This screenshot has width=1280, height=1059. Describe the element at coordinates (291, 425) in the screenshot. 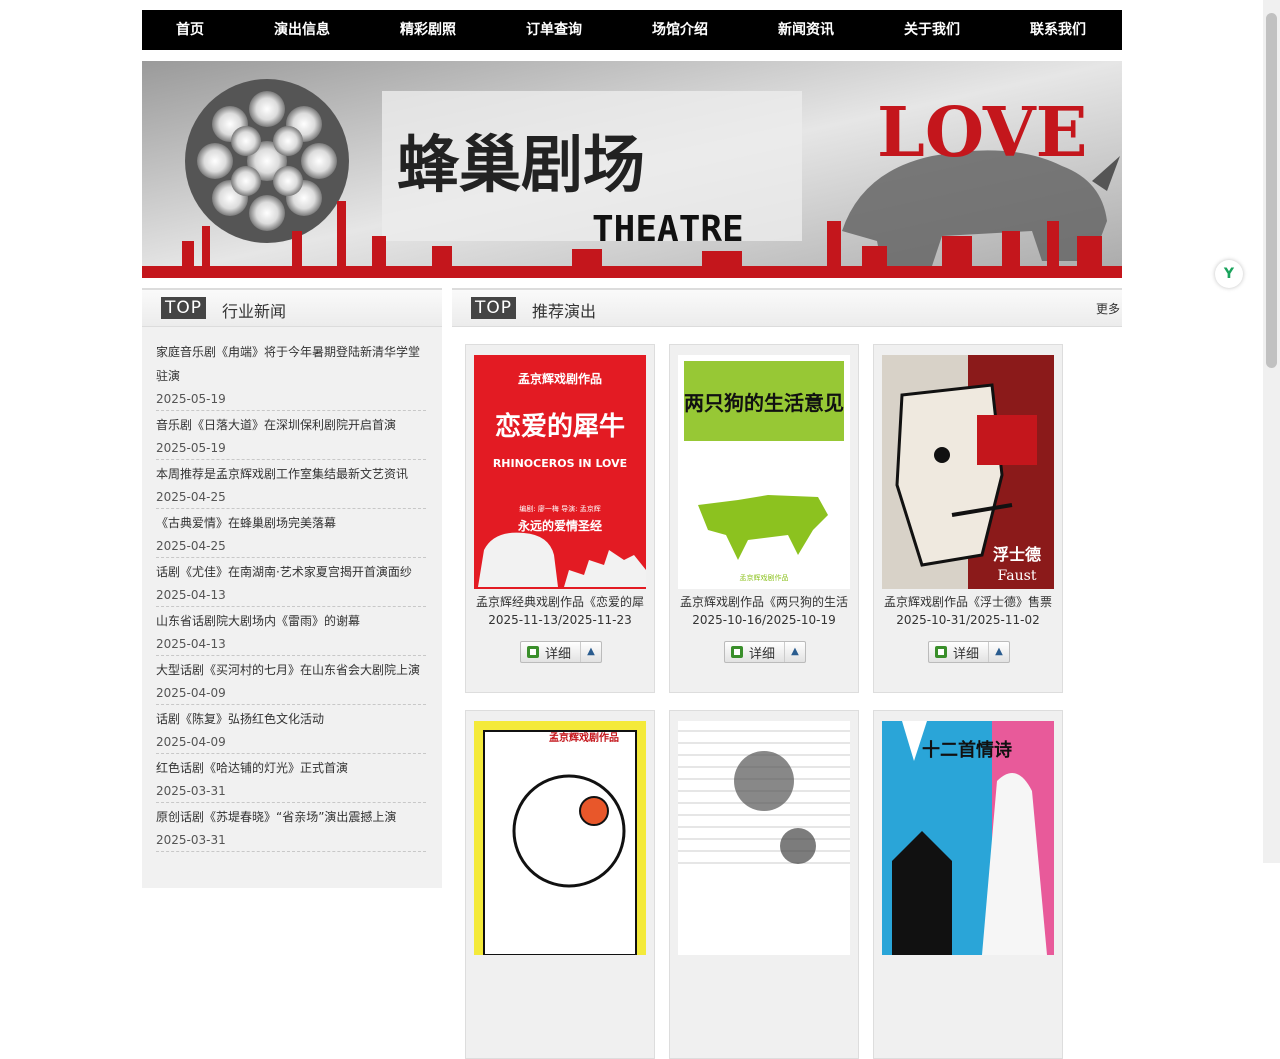

I see `news-title-link: 音乐剧《日落大道》在深圳保利剧院开启首演` at that location.